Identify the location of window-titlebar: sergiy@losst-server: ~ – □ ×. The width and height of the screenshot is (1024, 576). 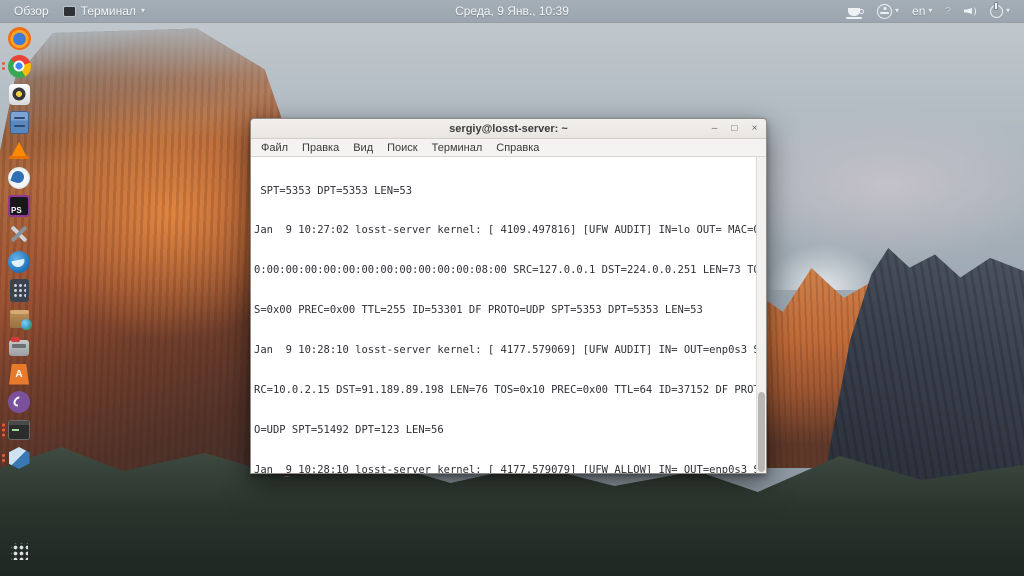
(508, 129).